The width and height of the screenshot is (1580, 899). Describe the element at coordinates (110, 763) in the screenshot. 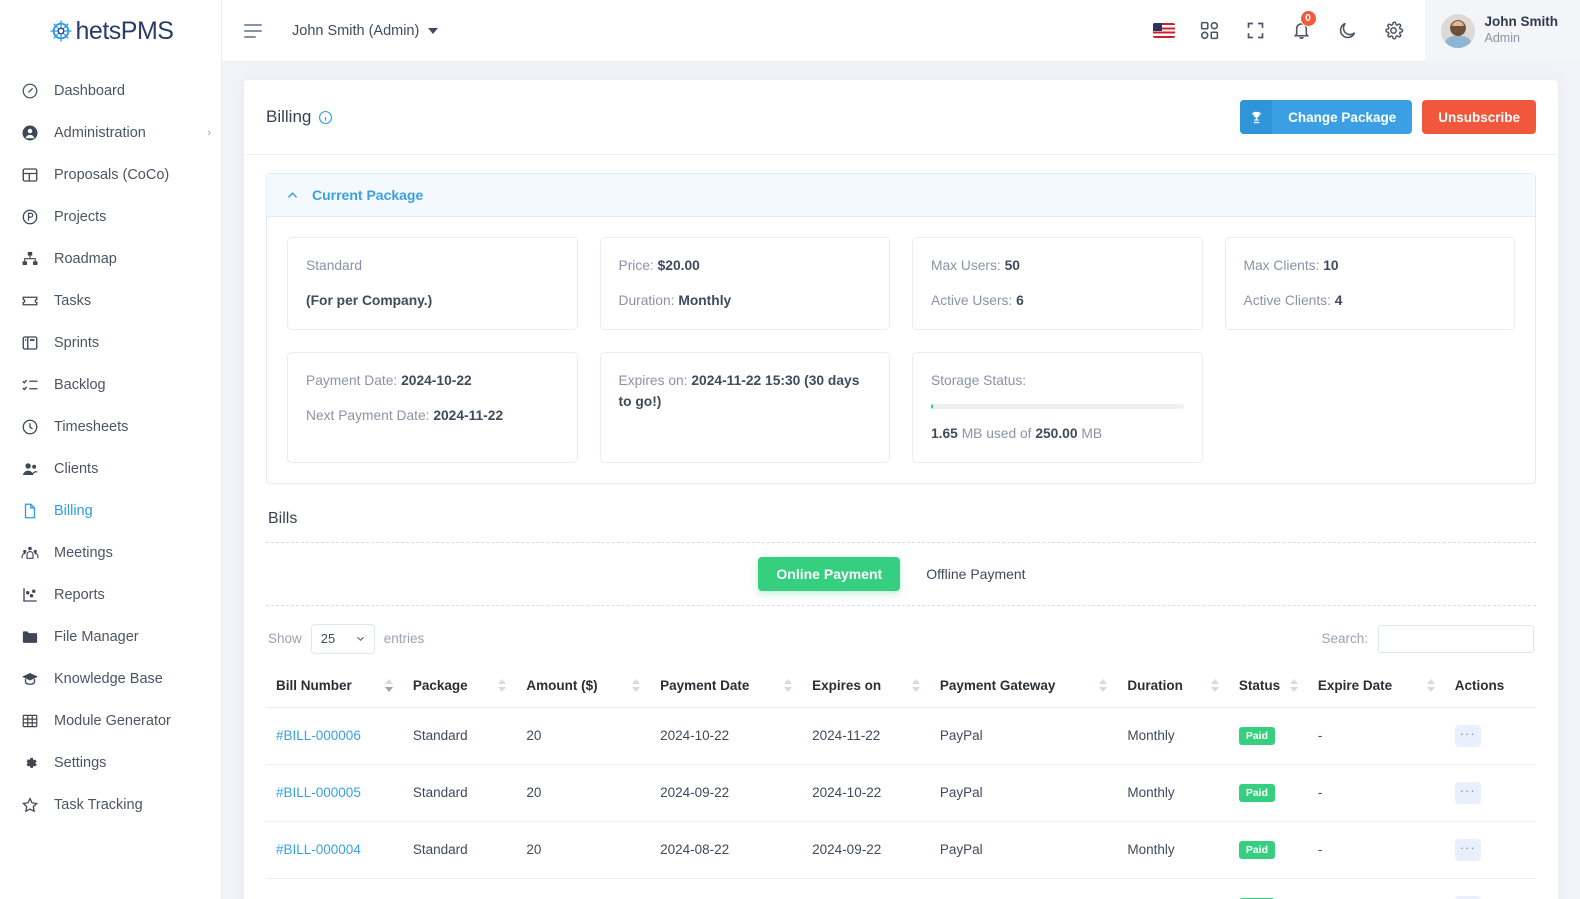

I see `sidebar-item-settings: Settings` at that location.